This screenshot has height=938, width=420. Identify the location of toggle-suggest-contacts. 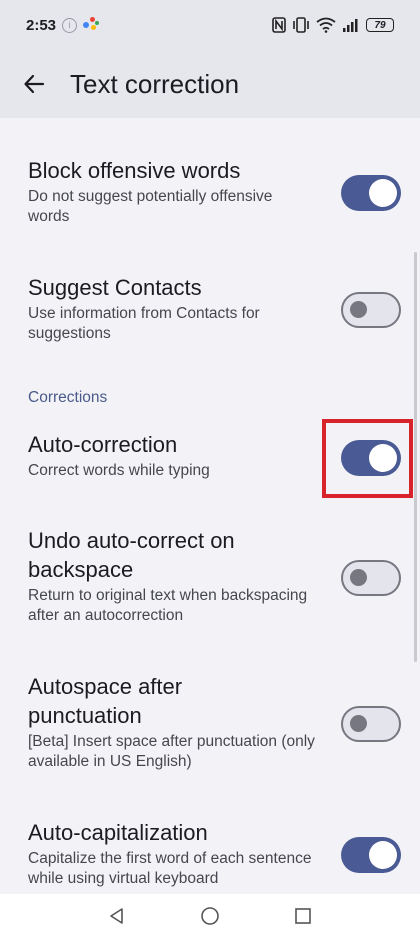
(371, 310).